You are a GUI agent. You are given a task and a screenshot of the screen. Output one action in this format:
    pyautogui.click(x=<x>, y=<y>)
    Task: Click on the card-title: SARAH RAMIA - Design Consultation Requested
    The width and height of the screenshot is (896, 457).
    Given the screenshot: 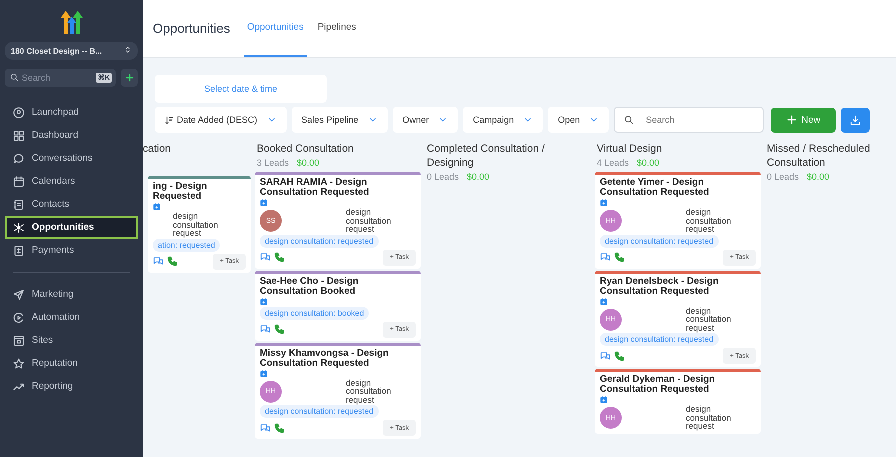 What is the action you would take?
    pyautogui.click(x=315, y=188)
    